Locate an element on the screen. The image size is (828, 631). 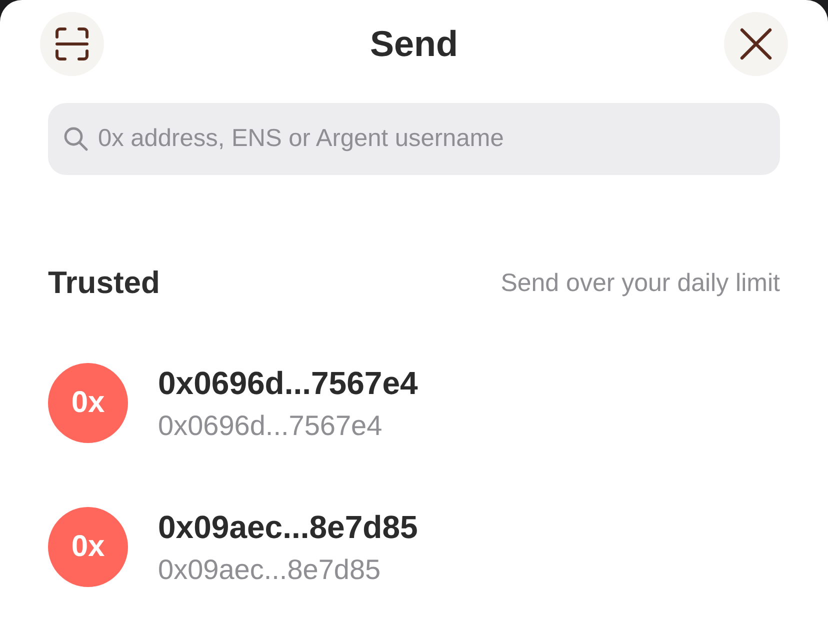
close-icon is located at coordinates (756, 44).